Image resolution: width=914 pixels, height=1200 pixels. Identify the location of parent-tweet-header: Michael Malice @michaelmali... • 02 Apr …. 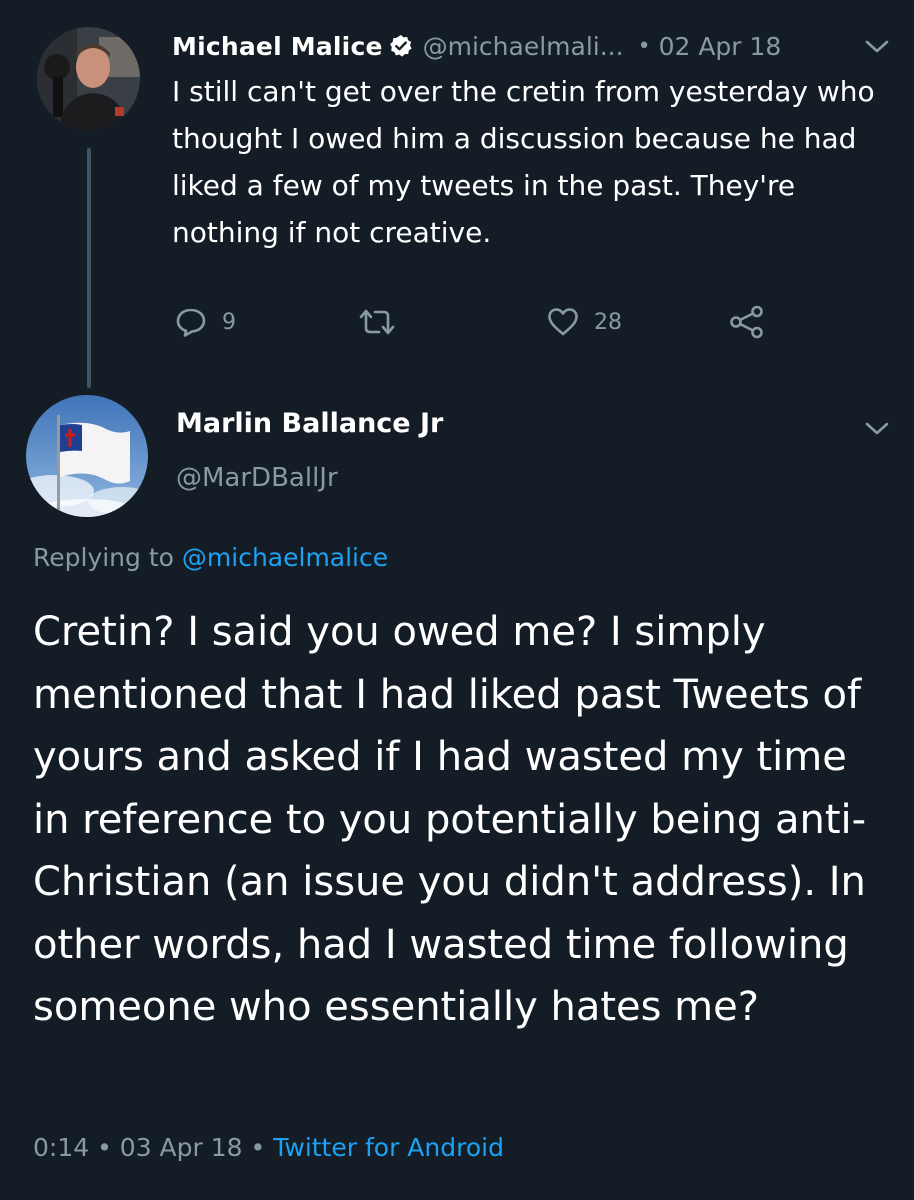
(532, 46).